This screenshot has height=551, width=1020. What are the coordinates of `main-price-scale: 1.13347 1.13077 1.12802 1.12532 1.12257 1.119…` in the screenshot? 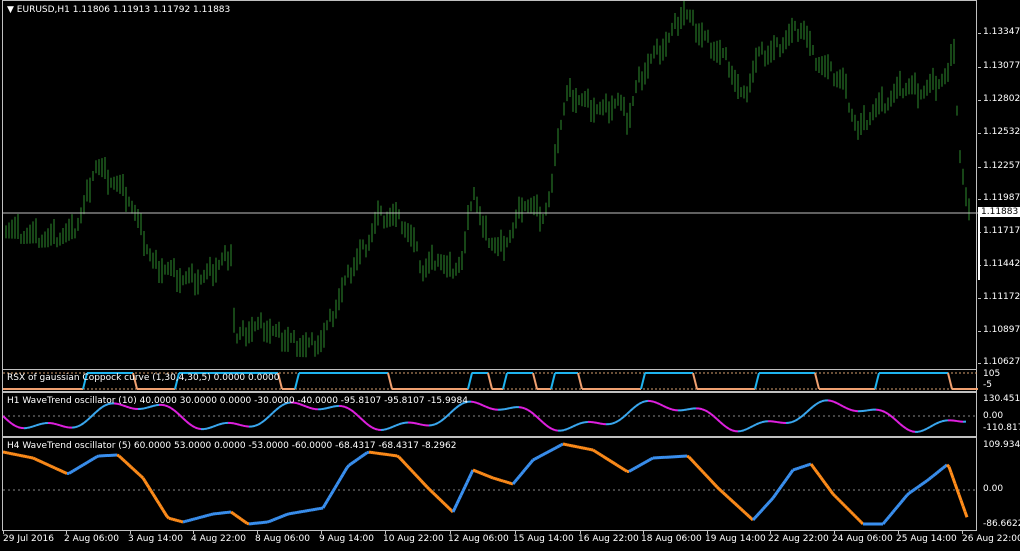 It's located at (999, 185).